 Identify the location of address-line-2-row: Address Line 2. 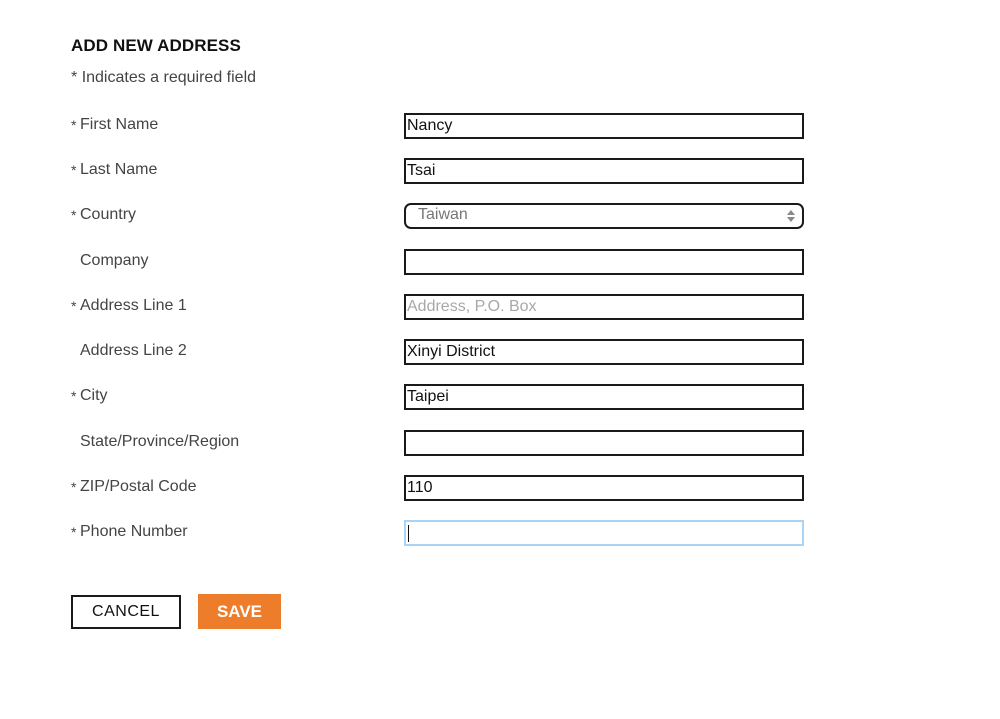
(500, 352).